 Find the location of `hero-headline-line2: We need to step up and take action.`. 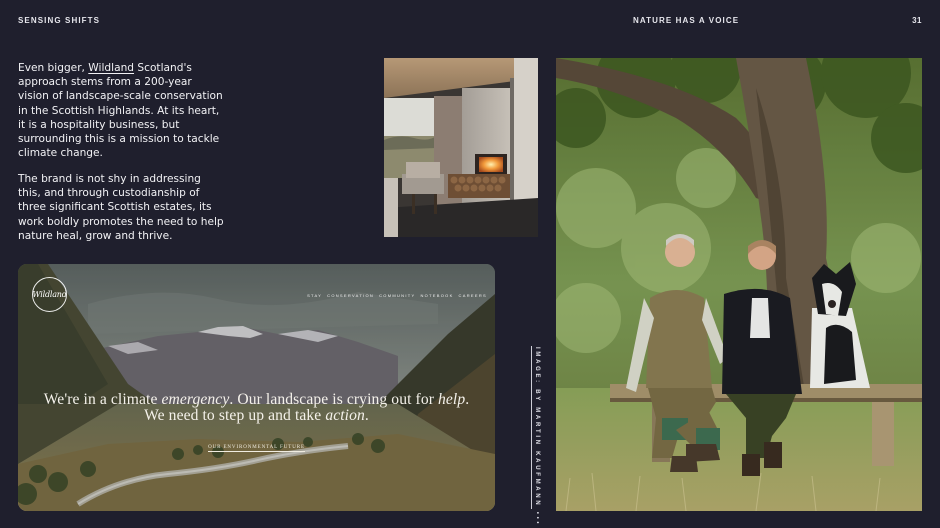

hero-headline-line2: We need to step up and take action. is located at coordinates (256, 416).